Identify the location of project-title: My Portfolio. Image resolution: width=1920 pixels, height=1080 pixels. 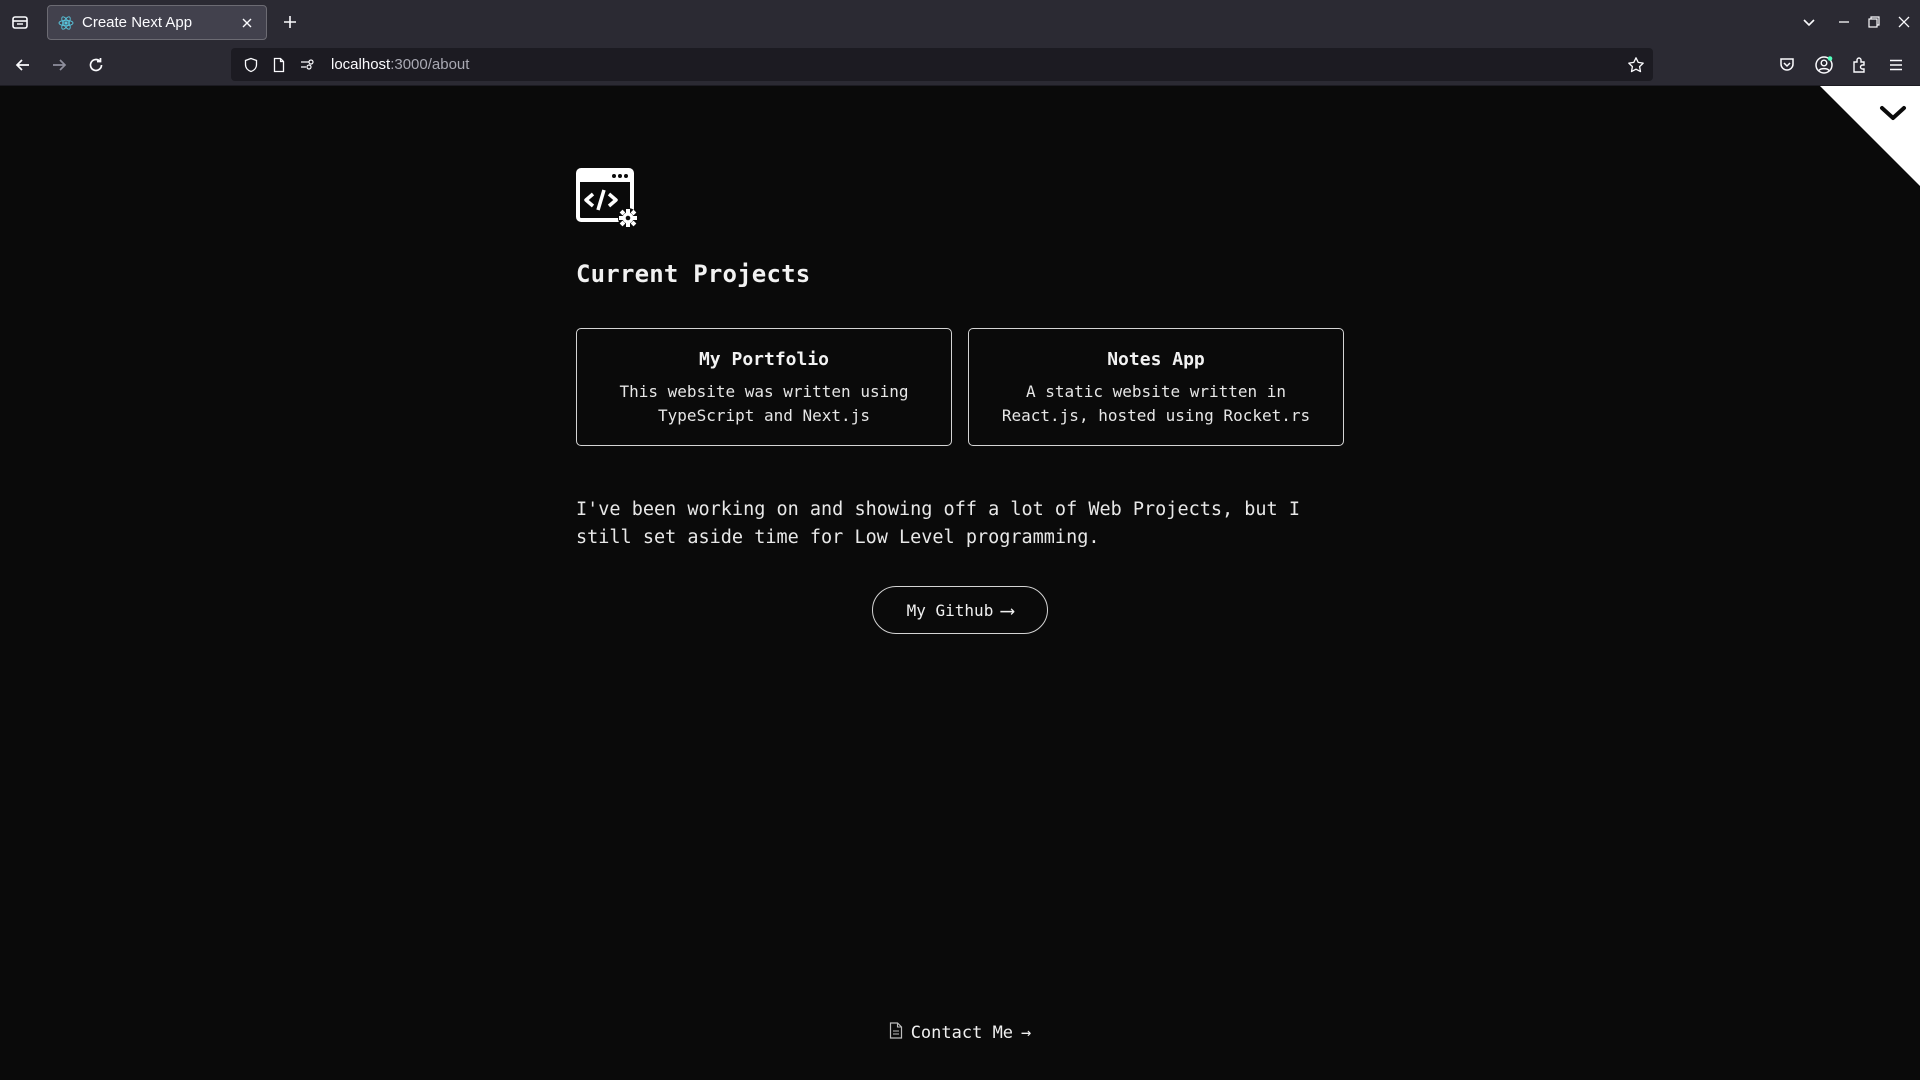
(764, 359).